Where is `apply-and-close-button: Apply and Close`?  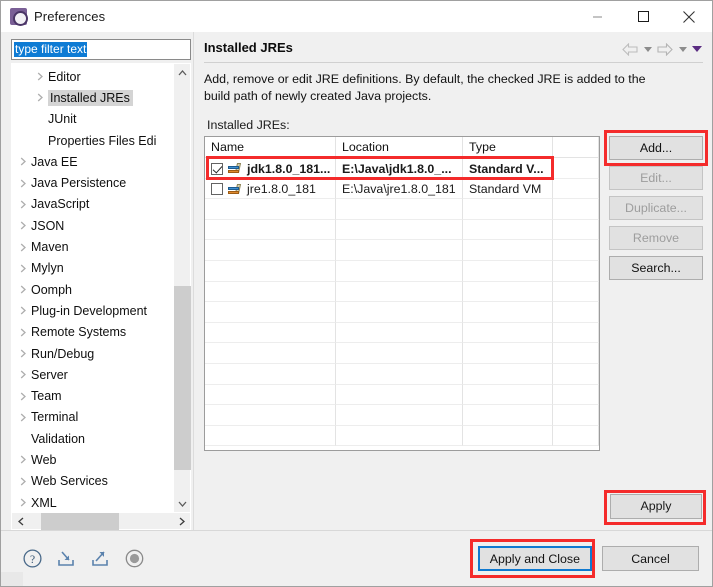
apply-and-close-button: Apply and Close is located at coordinates (534, 558).